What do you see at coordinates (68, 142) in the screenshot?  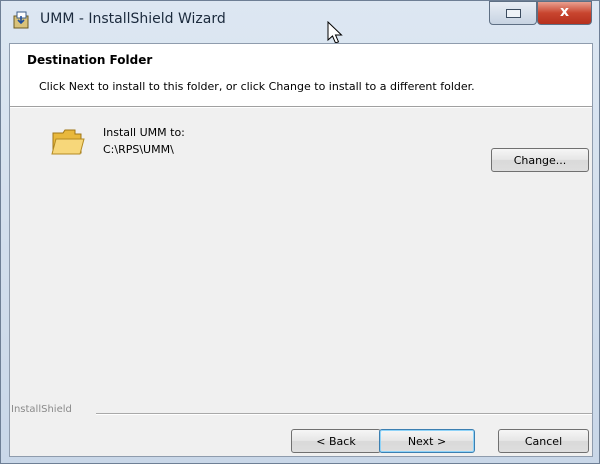 I see `folder-icon` at bounding box center [68, 142].